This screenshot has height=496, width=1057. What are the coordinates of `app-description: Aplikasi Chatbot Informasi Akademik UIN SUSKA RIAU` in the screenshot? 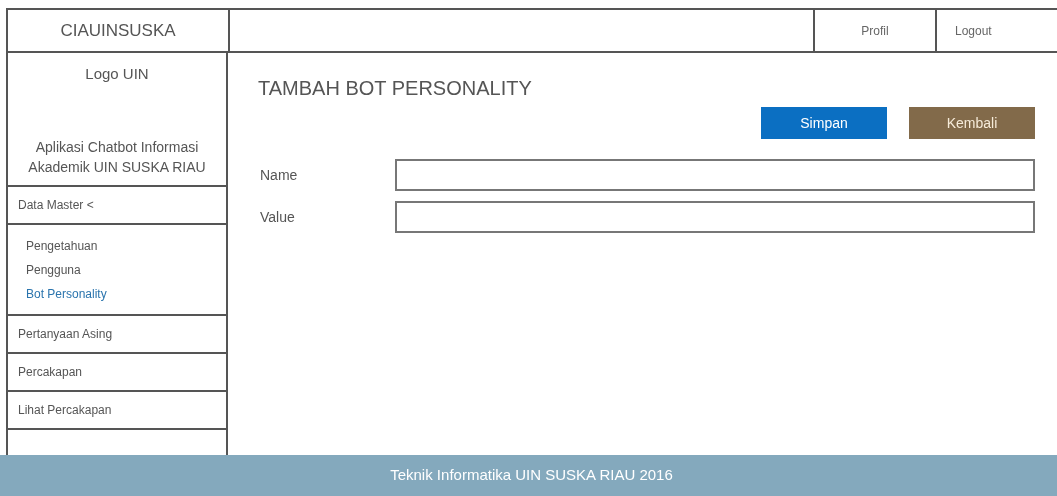 It's located at (117, 157).